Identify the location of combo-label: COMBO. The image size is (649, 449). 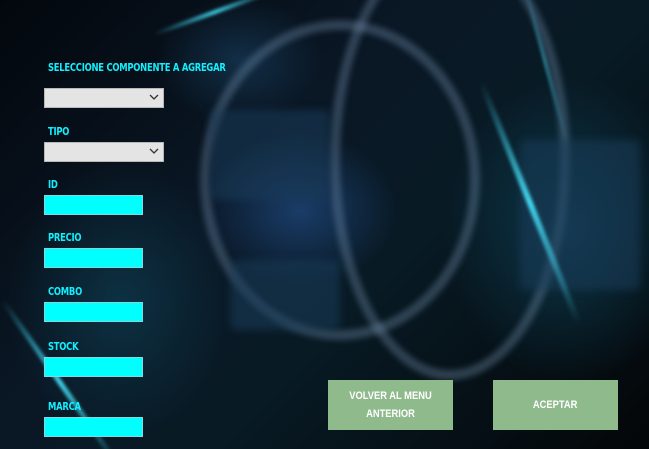
(65, 291).